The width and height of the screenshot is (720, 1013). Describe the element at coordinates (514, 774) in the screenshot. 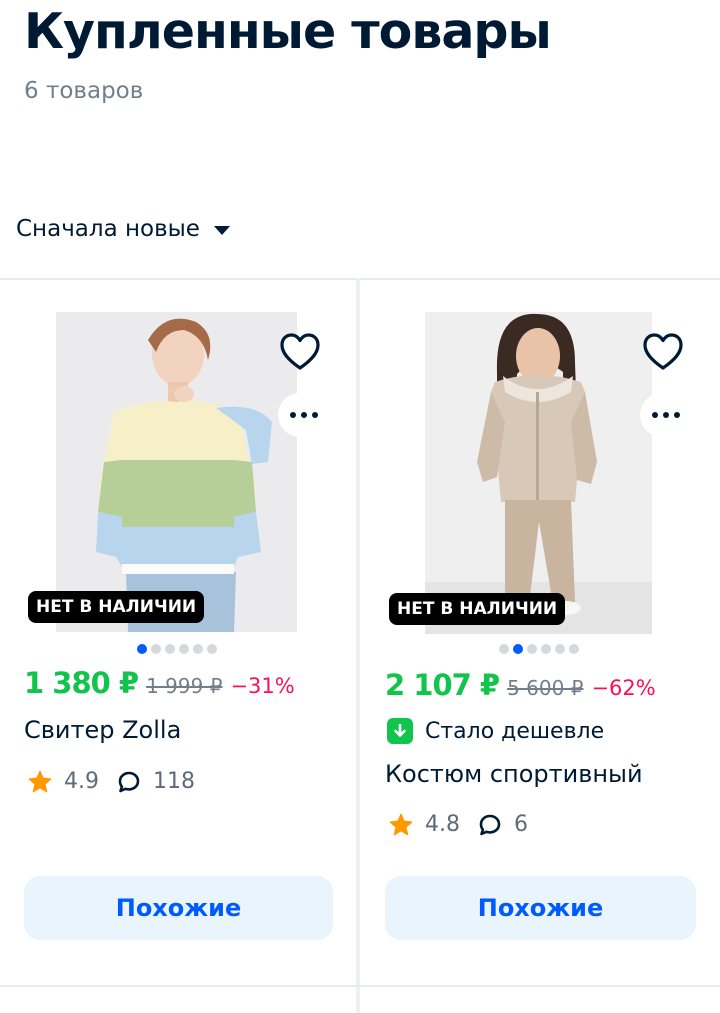

I see `product-name: Костюм спортивный` at that location.